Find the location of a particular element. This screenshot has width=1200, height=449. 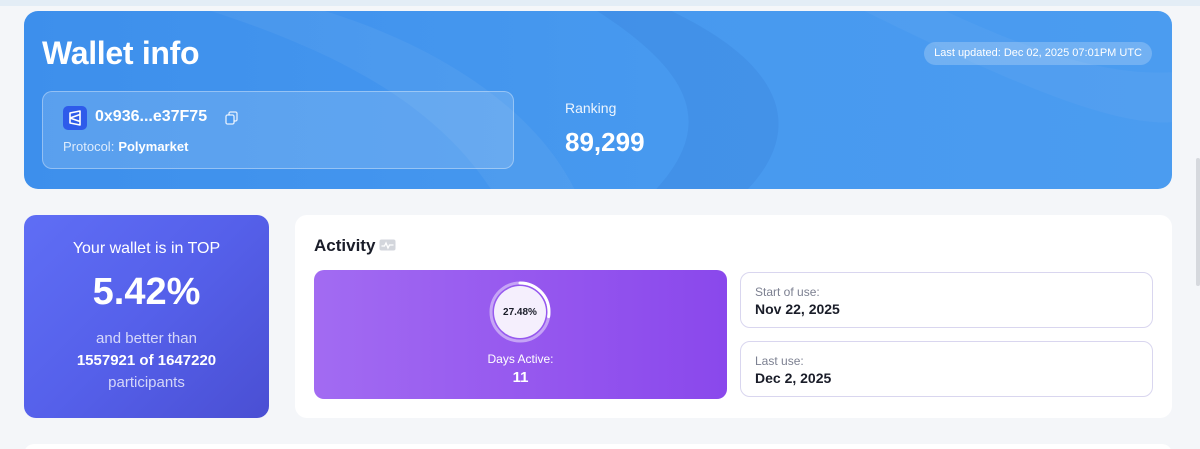

days-active-panel: 27.48% Days Active: 11 is located at coordinates (520, 334).